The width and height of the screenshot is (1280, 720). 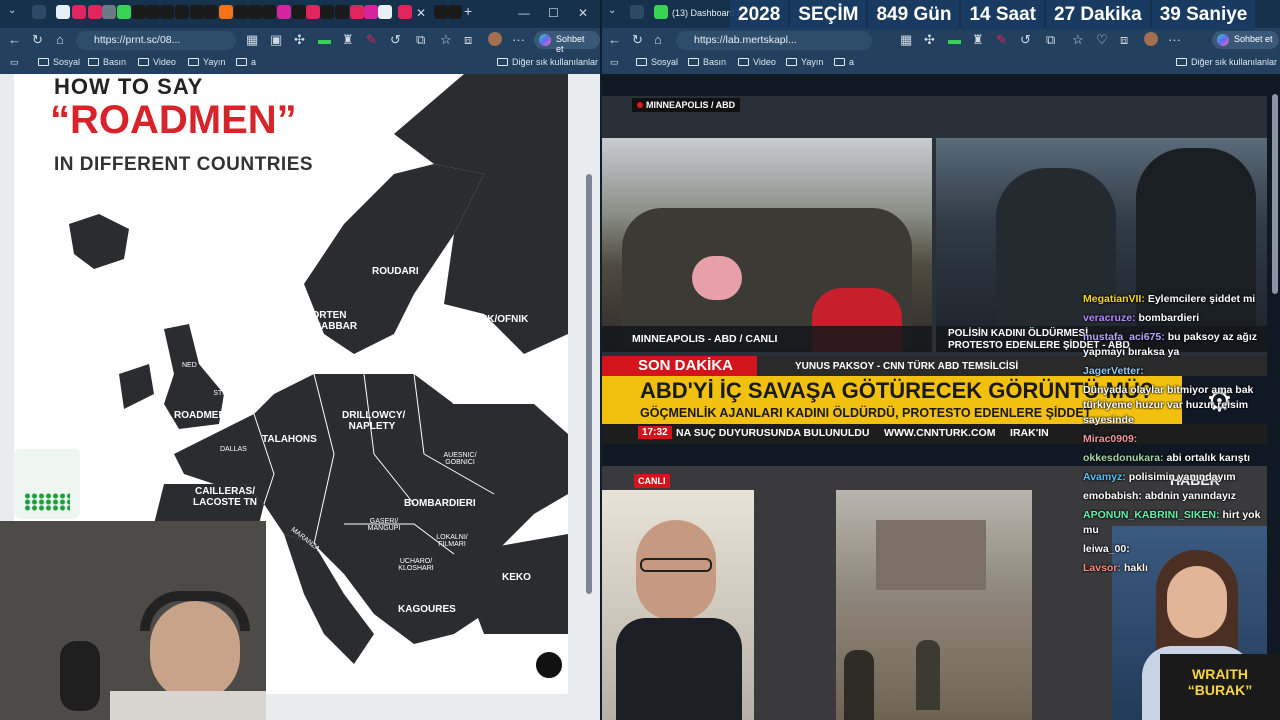 I want to click on chat-text: bombardieri, so click(x=1169, y=318).